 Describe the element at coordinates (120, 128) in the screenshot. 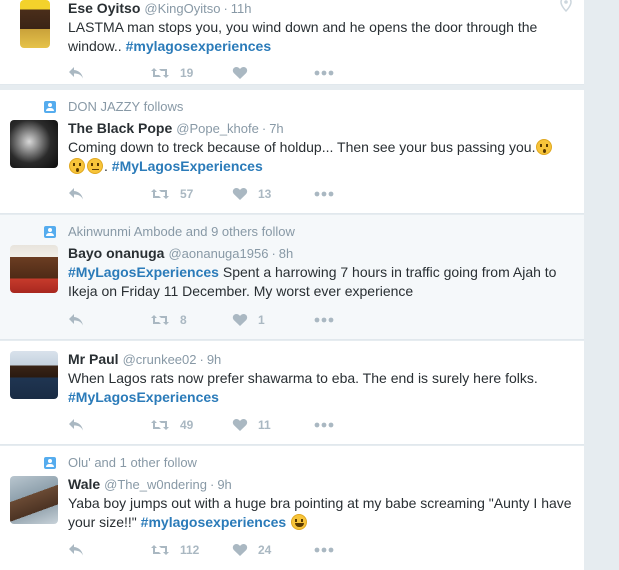

I see `author-name: The Black Pope` at that location.